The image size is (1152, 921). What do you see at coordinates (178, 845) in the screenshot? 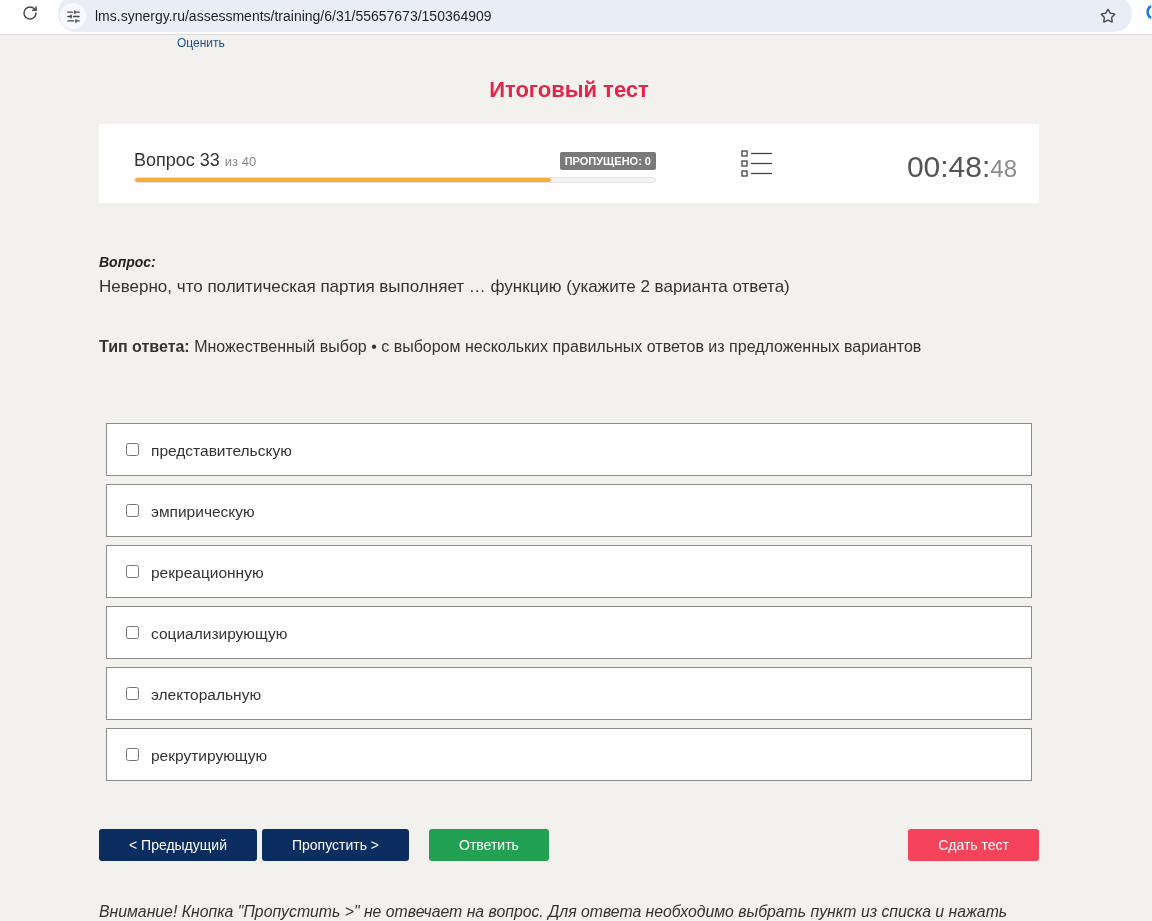
I see `nav-button: < Предыдущий` at bounding box center [178, 845].